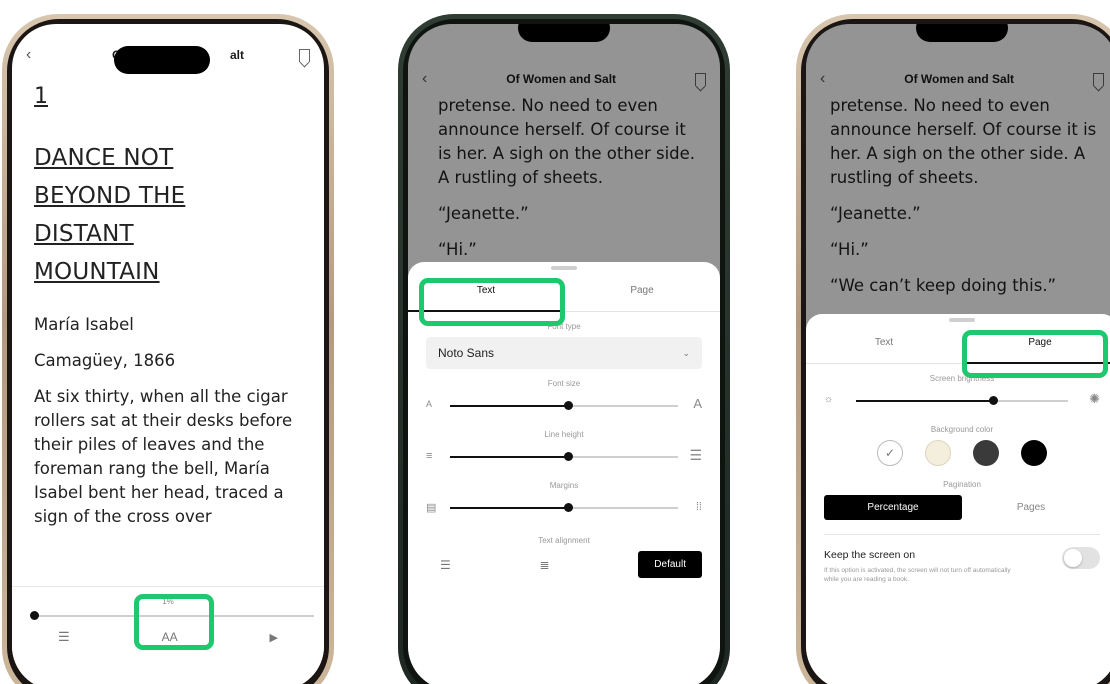  What do you see at coordinates (1094, 398) in the screenshot?
I see `brightness-high-icon: ✺` at bounding box center [1094, 398].